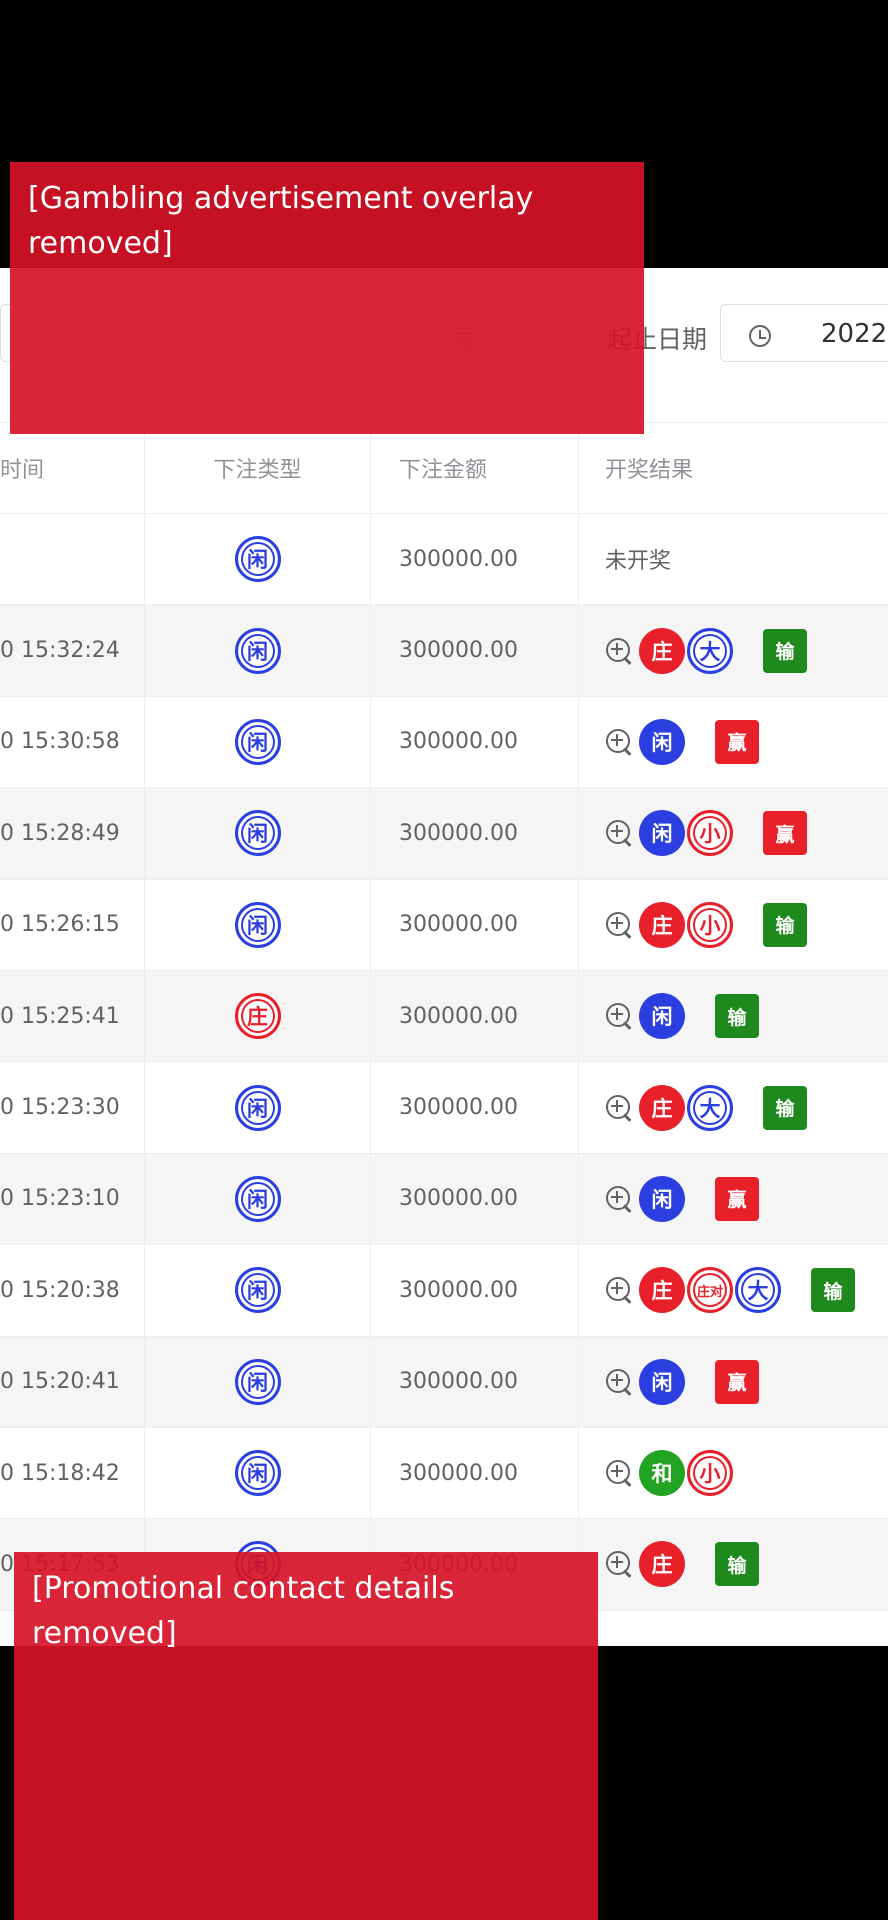 This screenshot has height=1920, width=888. I want to click on result-cell: 闲小赢, so click(733, 833).